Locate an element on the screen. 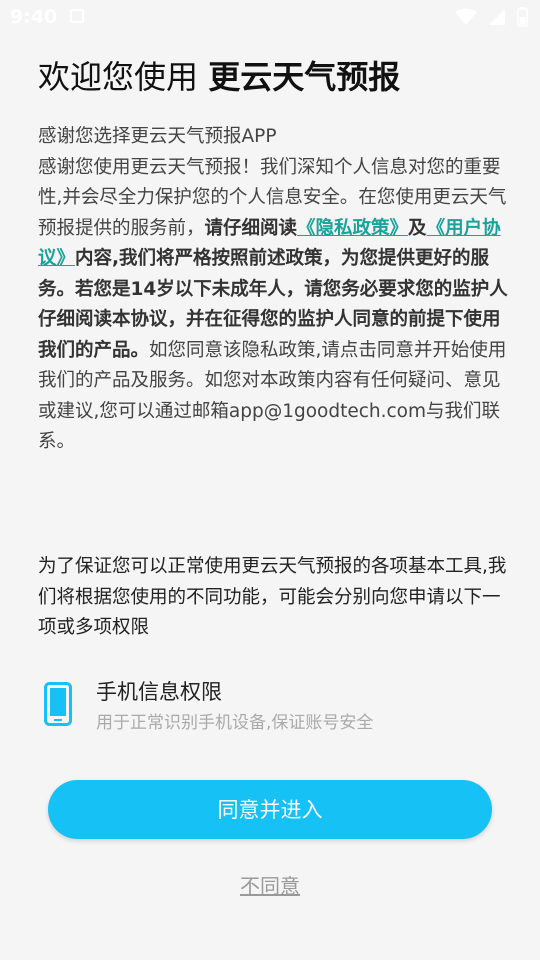  status-icons is located at coordinates (488, 18).